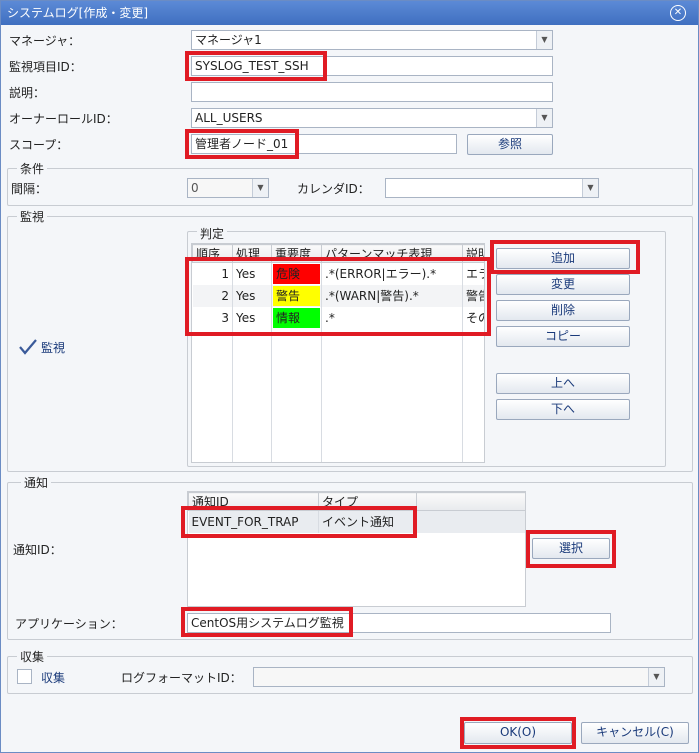 The height and width of the screenshot is (753, 699). What do you see at coordinates (212, 233) in the screenshot?
I see `judgement-title: 判定` at bounding box center [212, 233].